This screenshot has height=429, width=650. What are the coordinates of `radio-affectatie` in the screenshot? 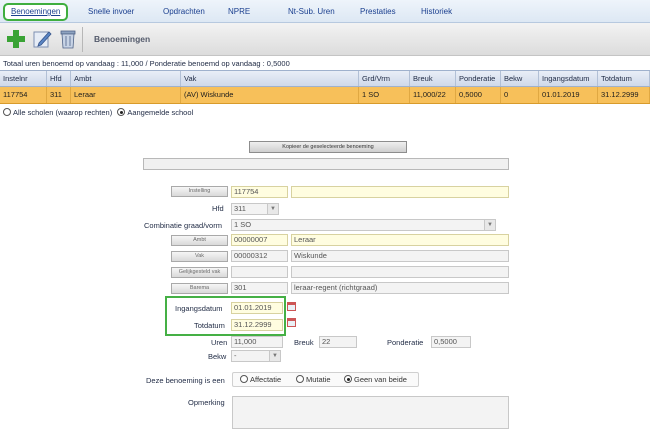 It's located at (244, 379).